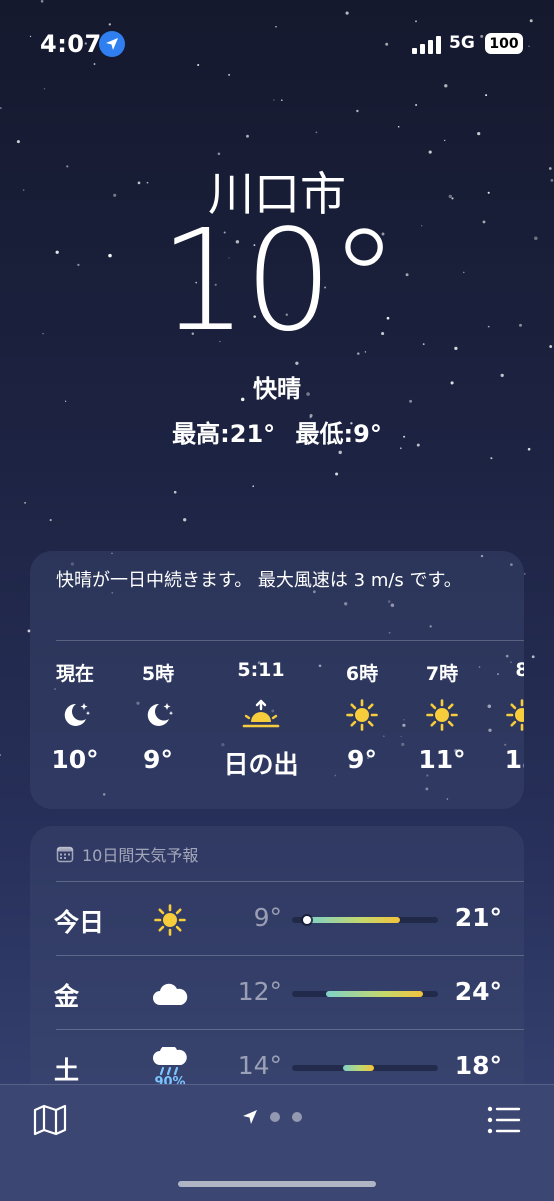 This screenshot has height=1201, width=554. What do you see at coordinates (259, 580) in the screenshot?
I see `forecast-summary: 快晴が一日中続きます。 最大風速は 3 m/s です。` at bounding box center [259, 580].